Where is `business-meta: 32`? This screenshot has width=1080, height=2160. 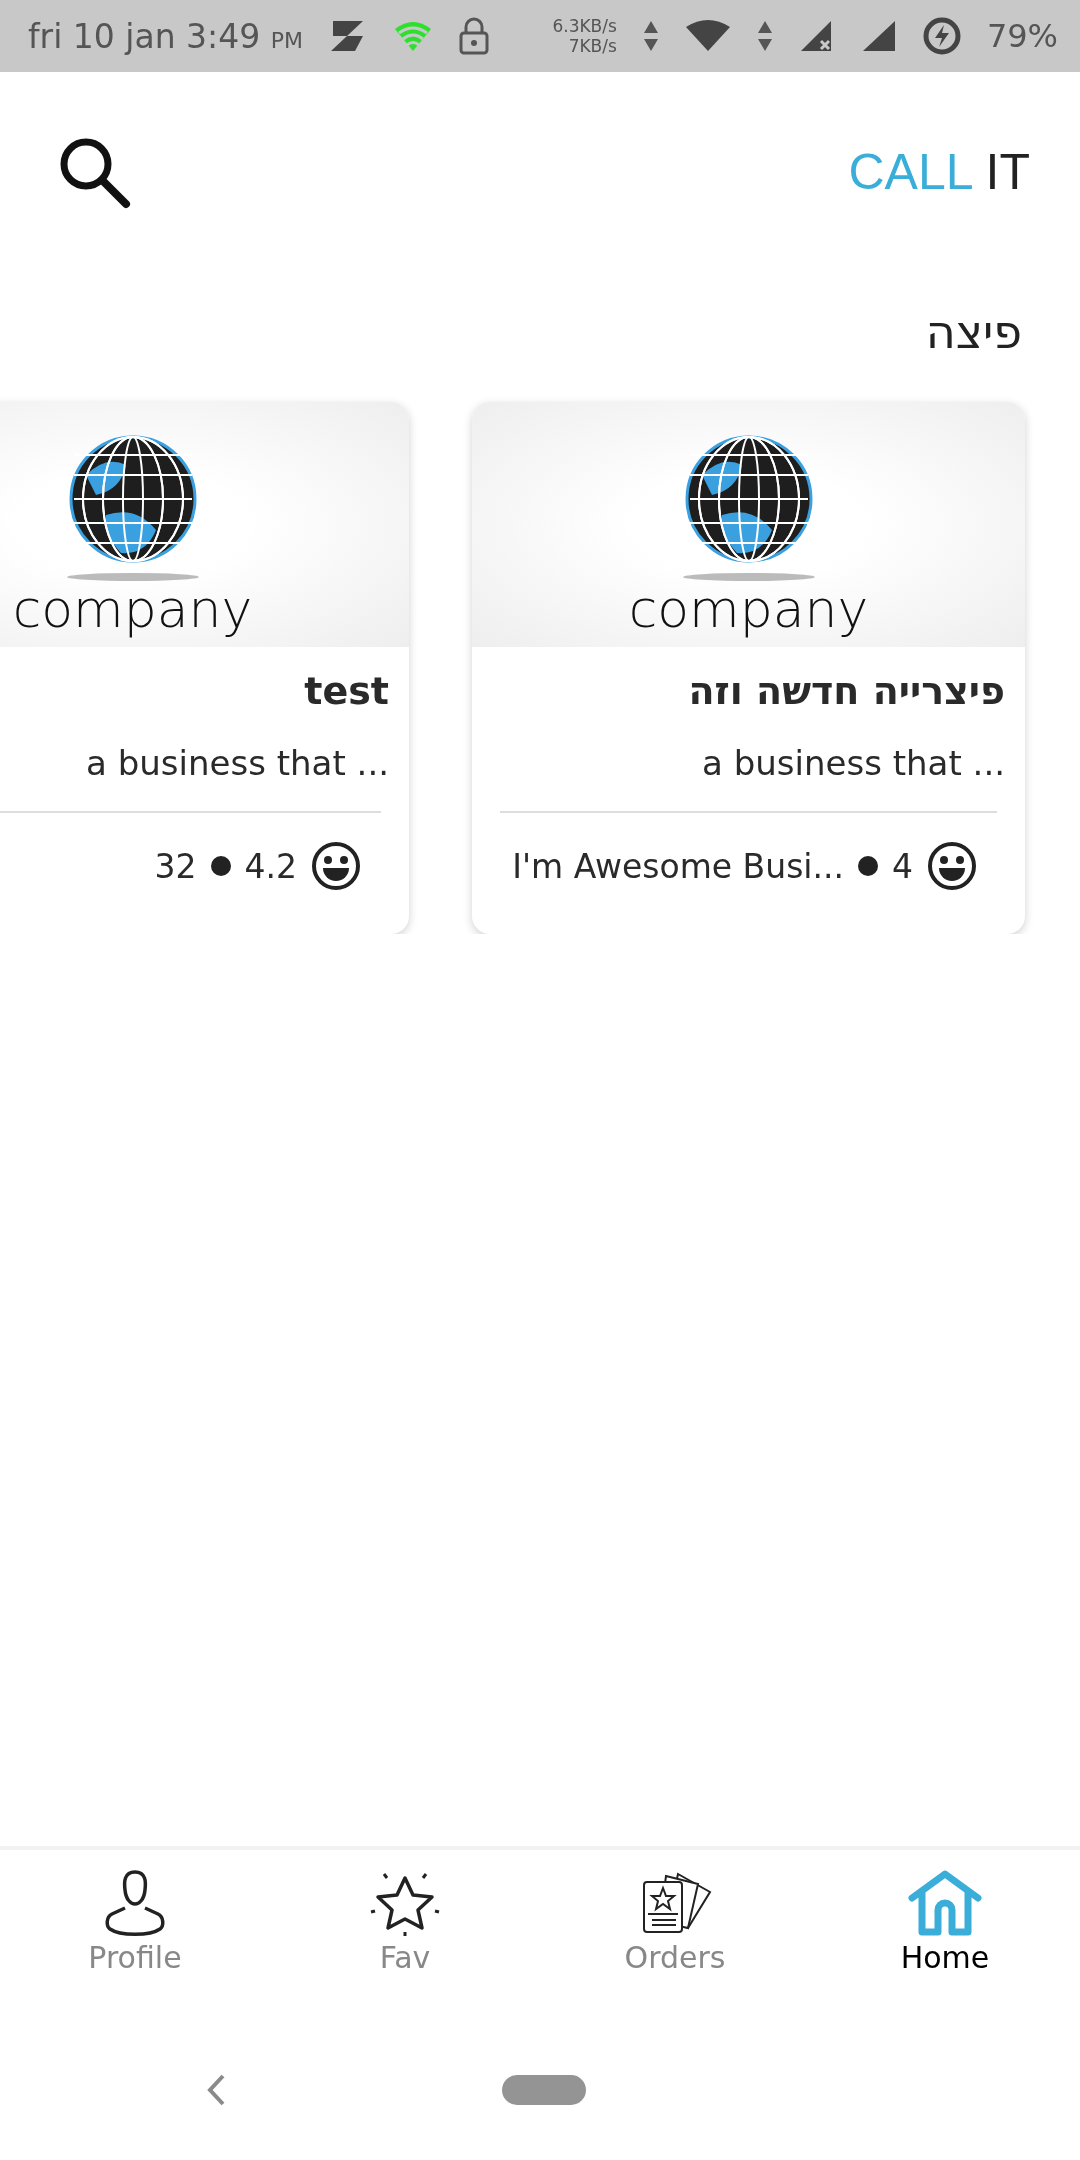
business-meta: 32 is located at coordinates (175, 866).